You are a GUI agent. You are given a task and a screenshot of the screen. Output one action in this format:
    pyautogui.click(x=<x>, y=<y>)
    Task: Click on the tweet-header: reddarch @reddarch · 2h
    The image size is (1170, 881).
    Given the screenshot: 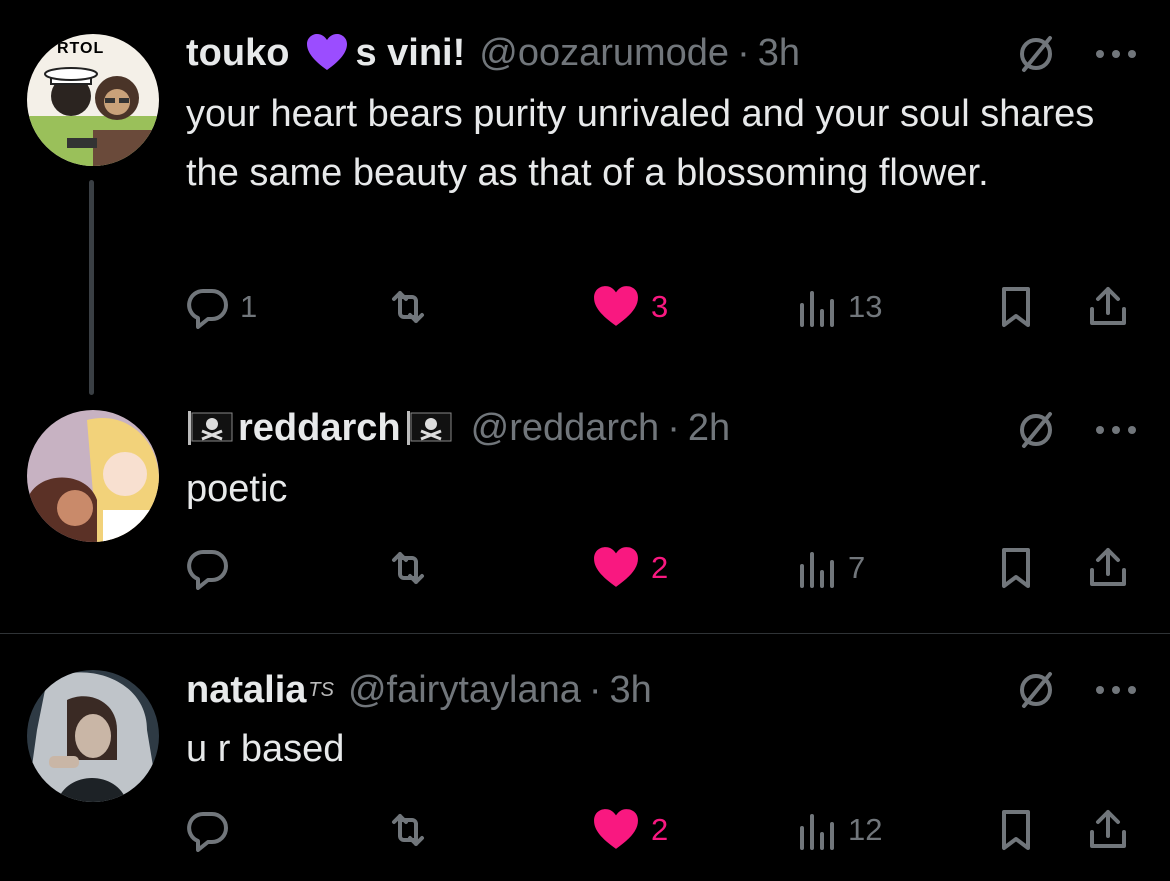 What is the action you would take?
    pyautogui.click(x=458, y=428)
    